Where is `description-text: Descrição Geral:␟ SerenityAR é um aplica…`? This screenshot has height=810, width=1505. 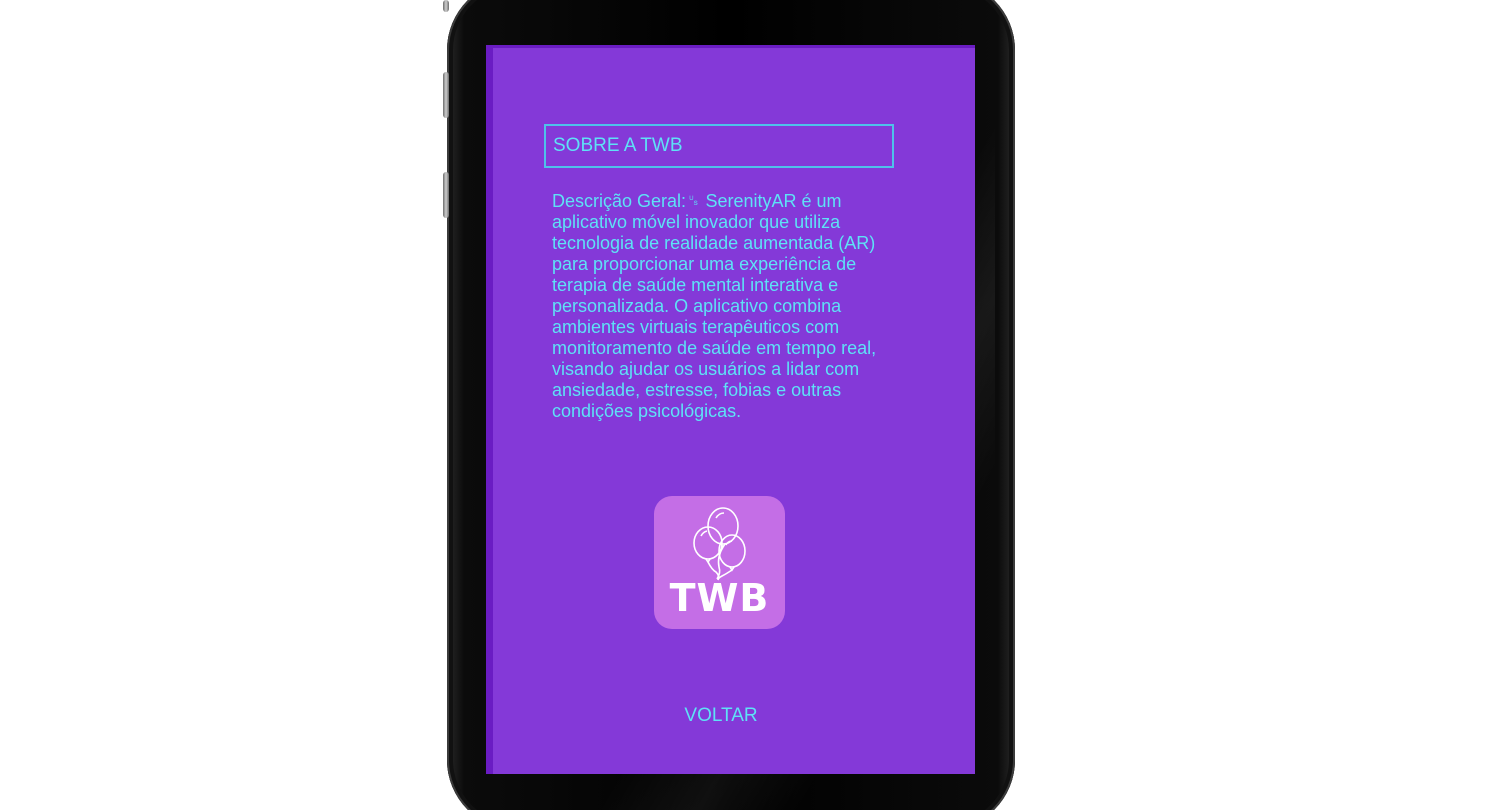
description-text: Descrição Geral:␟ SerenityAR é um aplica… is located at coordinates (714, 306).